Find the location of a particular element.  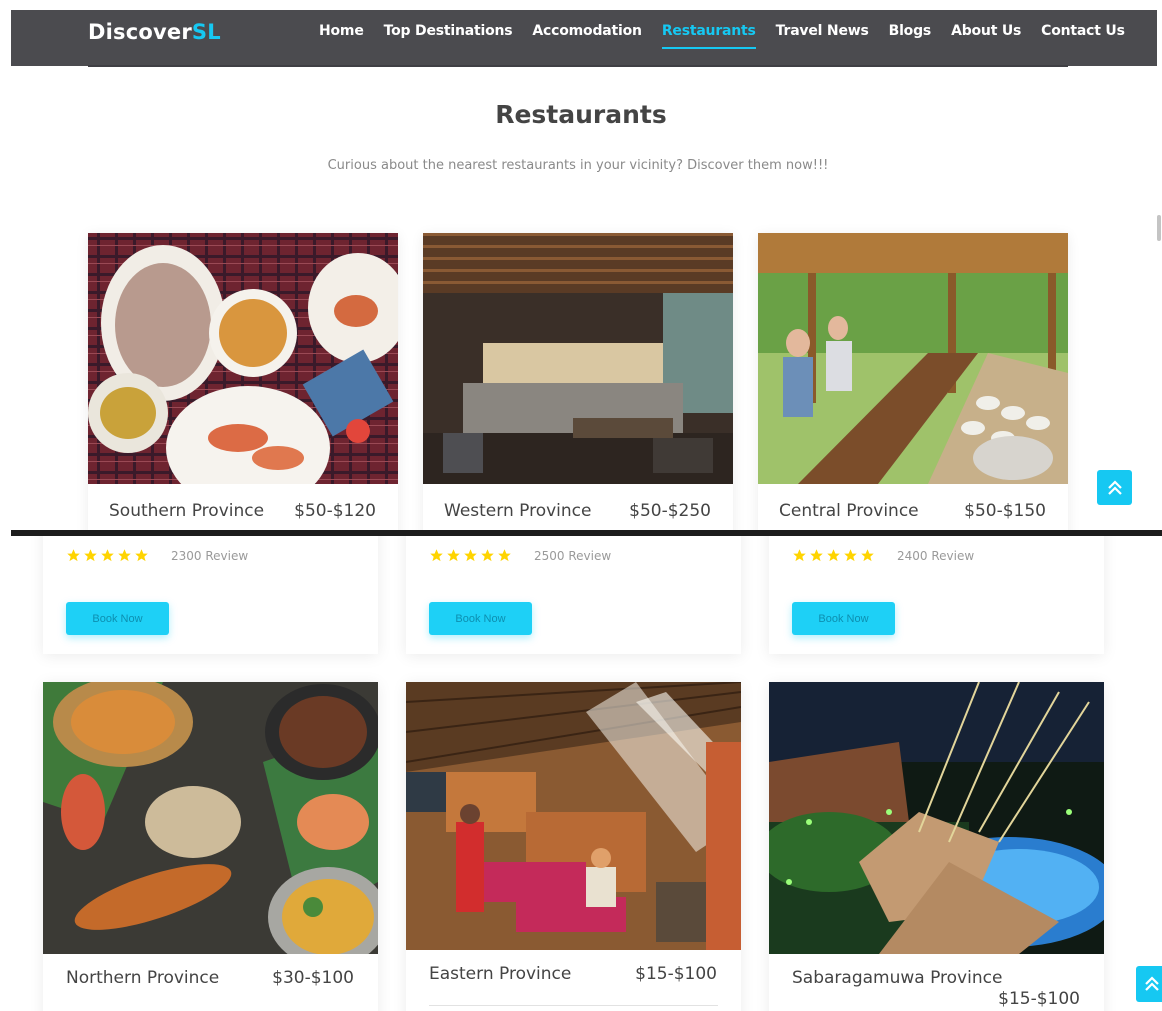

restaurant-card-sabaragamuwa: Sabaragamuwa Province $15-$100 is located at coordinates (936, 846).